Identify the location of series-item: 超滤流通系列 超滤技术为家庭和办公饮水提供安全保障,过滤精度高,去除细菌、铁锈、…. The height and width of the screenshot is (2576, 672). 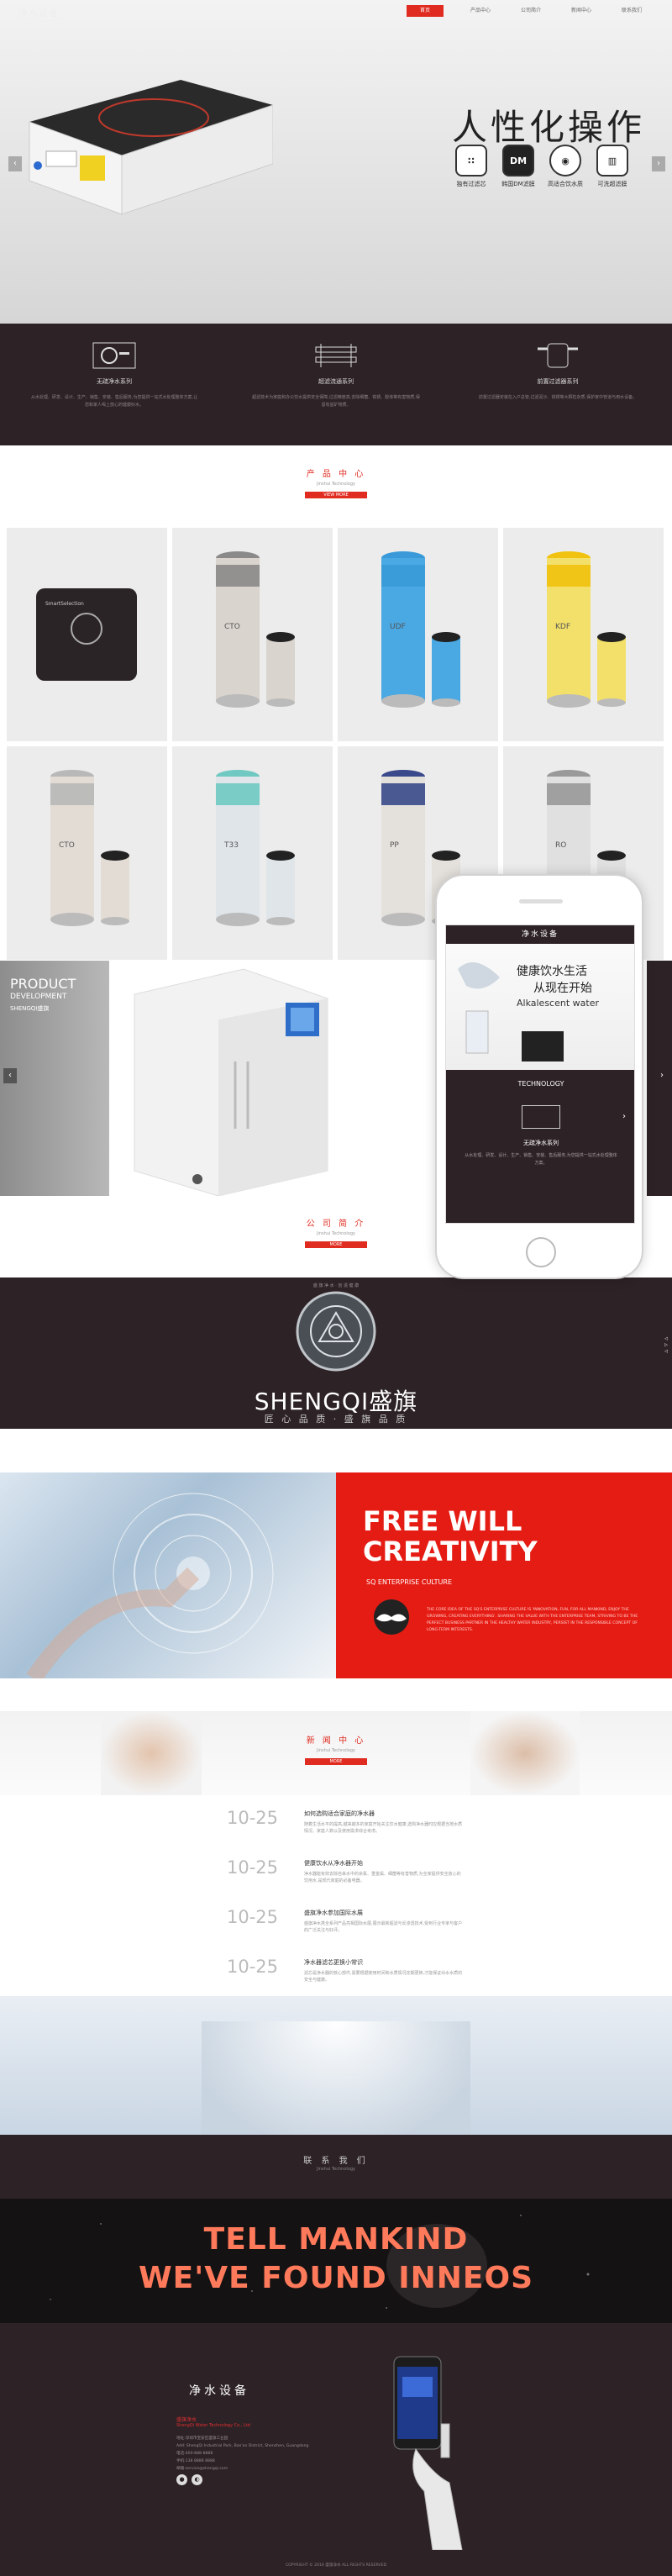
(336, 374).